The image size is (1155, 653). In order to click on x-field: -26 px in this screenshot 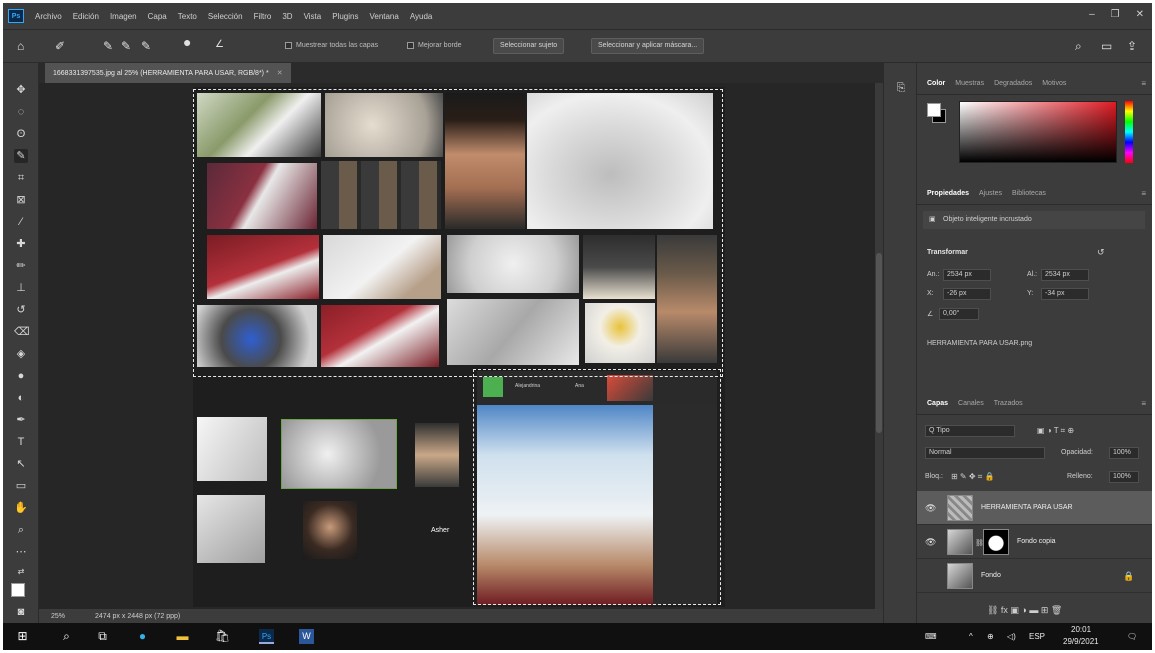, I will do `click(967, 294)`.